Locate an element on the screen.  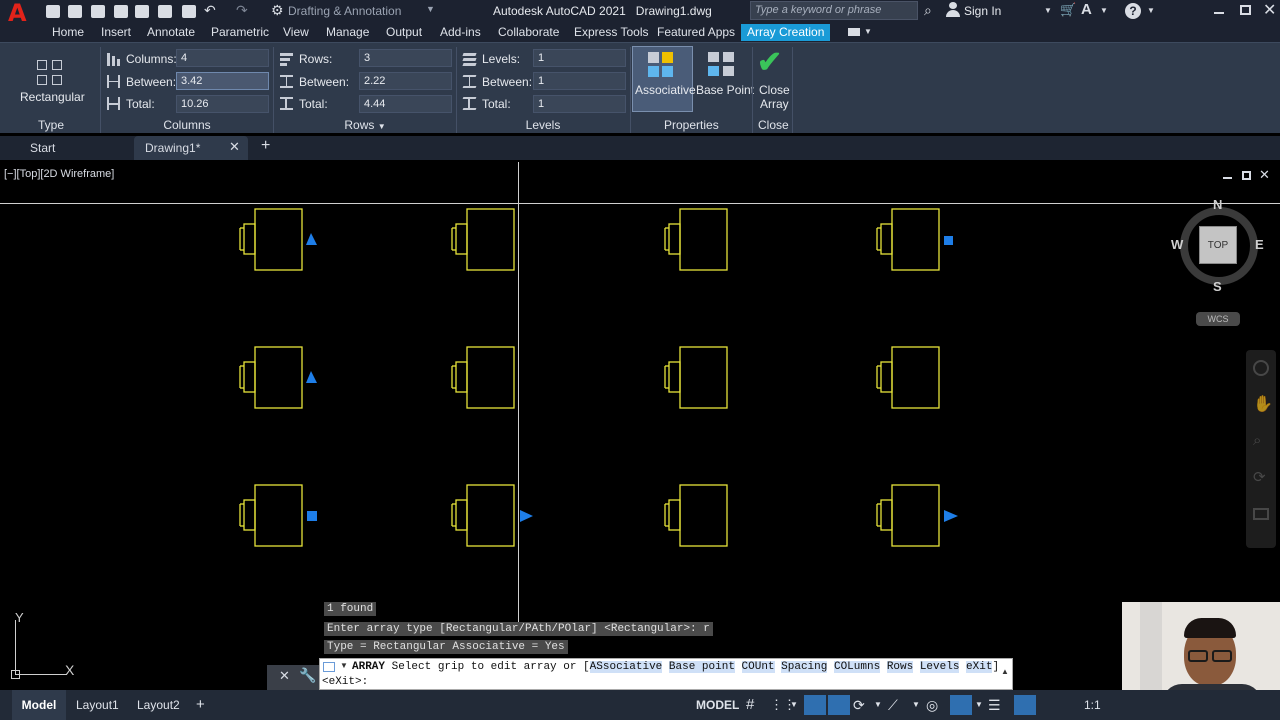
rows-panel-title: Rows ▼ is located at coordinates (365, 125).